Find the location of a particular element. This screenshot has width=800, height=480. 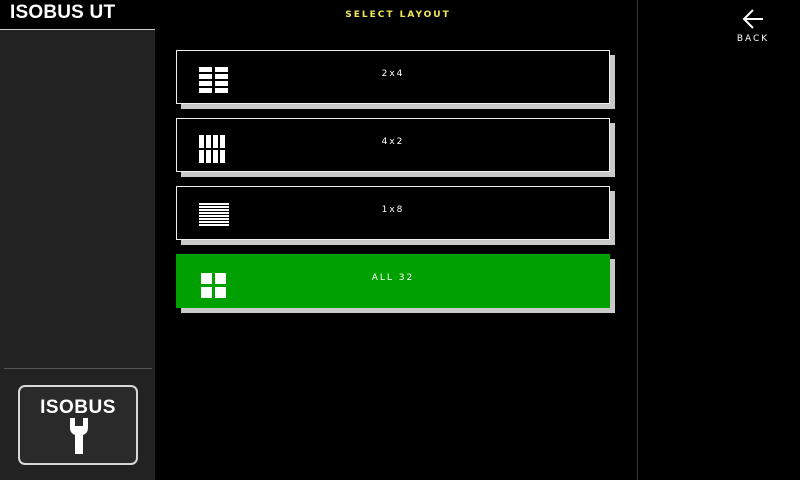

isobus-button: ISOBUS is located at coordinates (78, 425).